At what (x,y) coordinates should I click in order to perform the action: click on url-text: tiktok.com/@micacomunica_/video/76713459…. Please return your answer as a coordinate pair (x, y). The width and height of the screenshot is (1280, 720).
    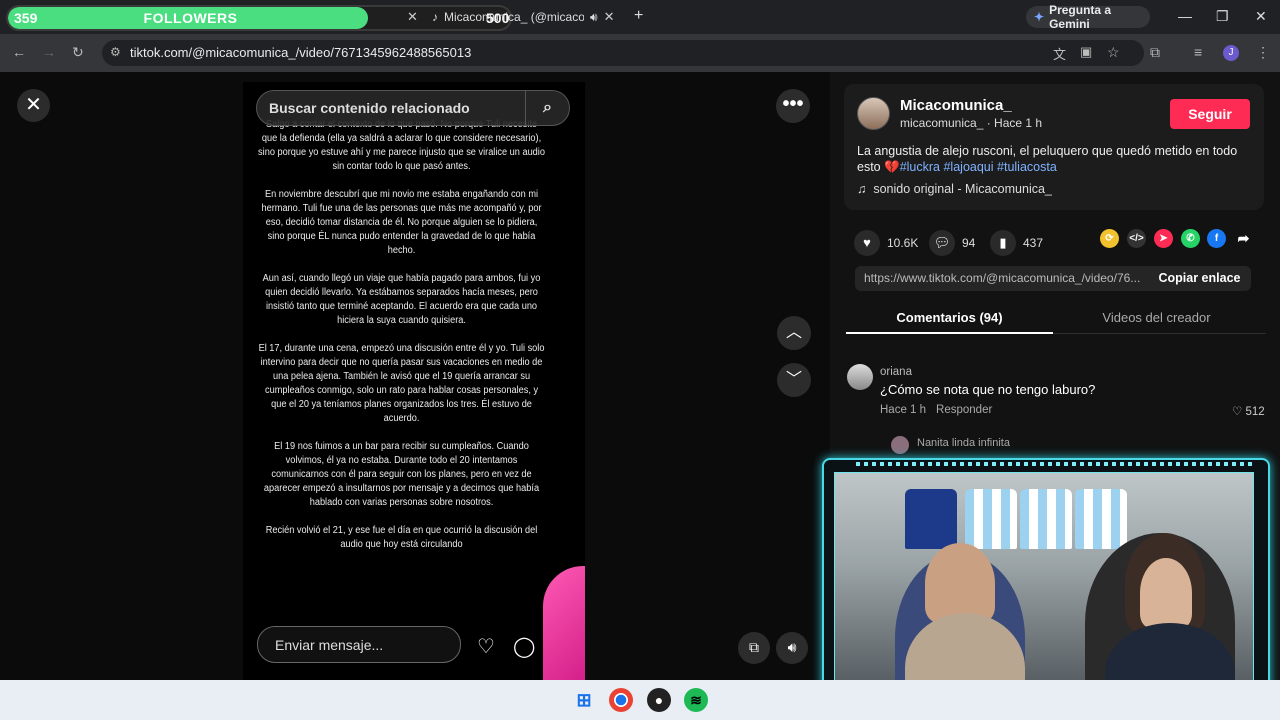
    Looking at the image, I should click on (301, 52).